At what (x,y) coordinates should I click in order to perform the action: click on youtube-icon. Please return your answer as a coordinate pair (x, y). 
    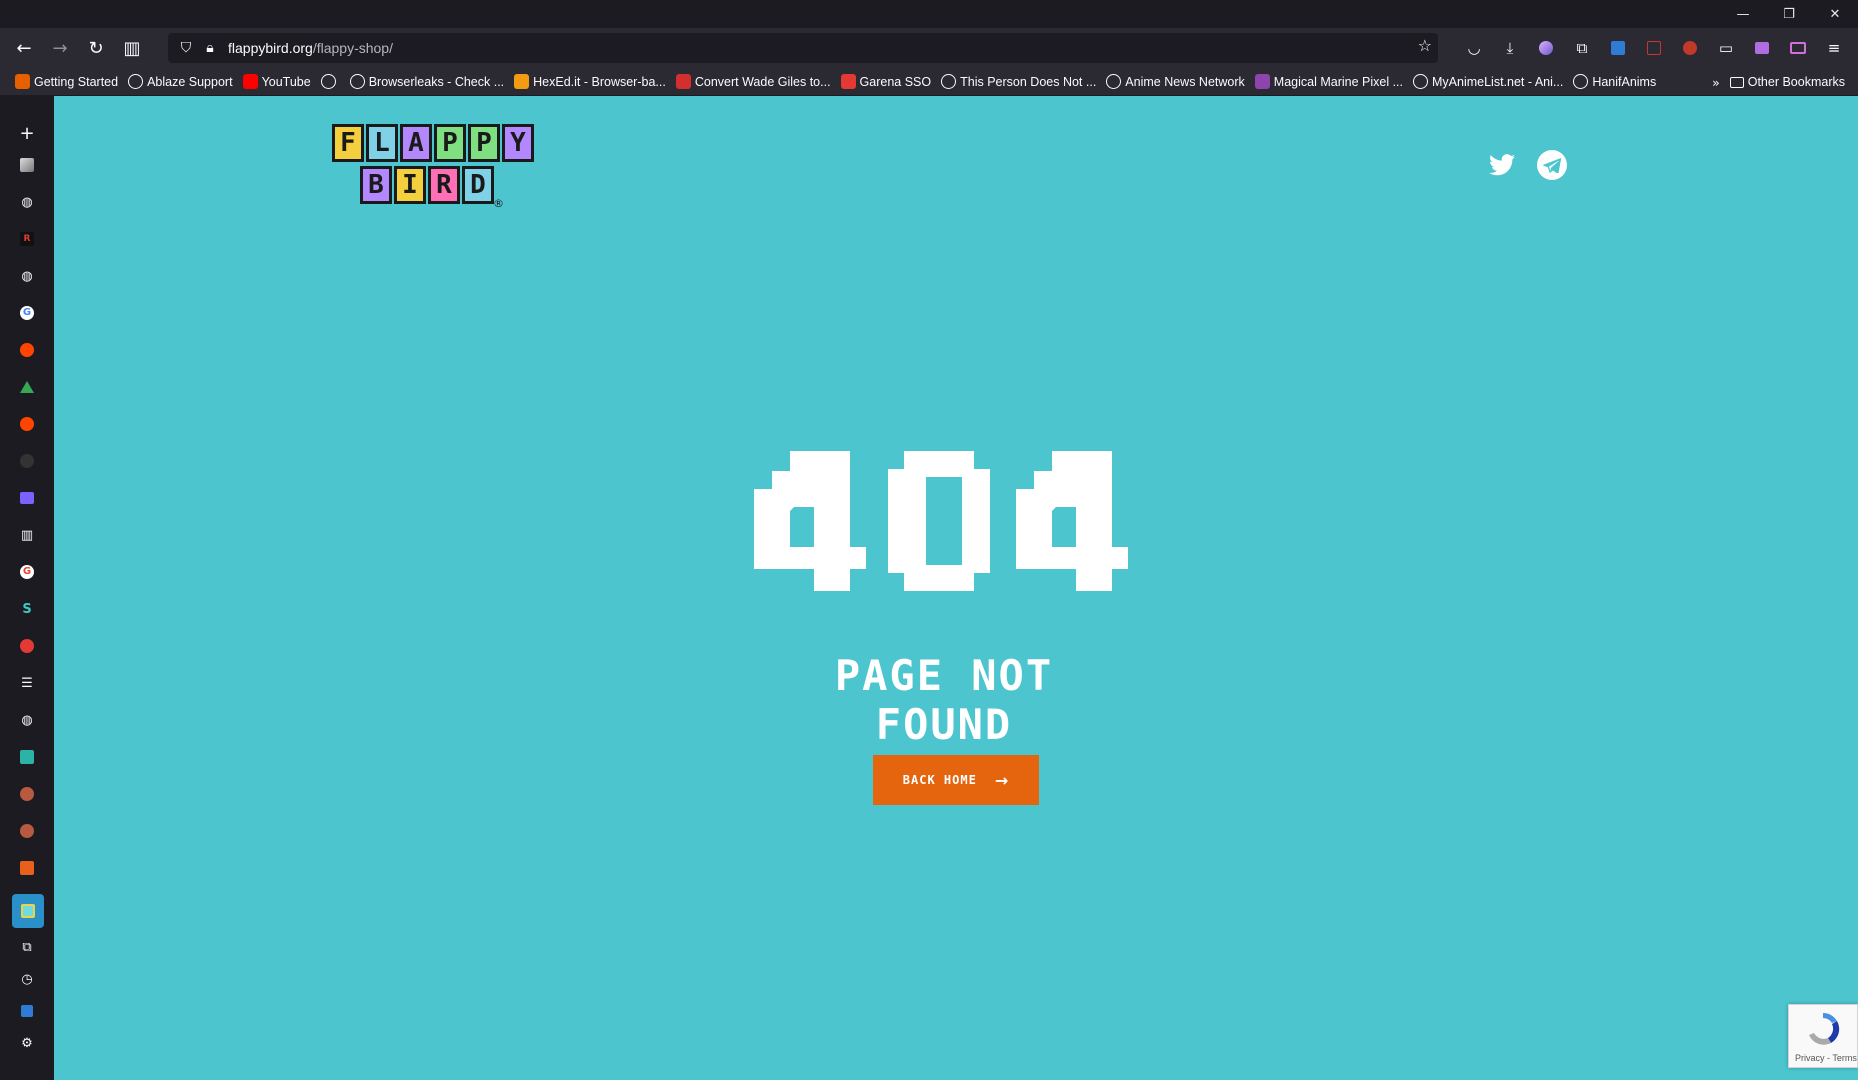
    Looking at the image, I should click on (250, 81).